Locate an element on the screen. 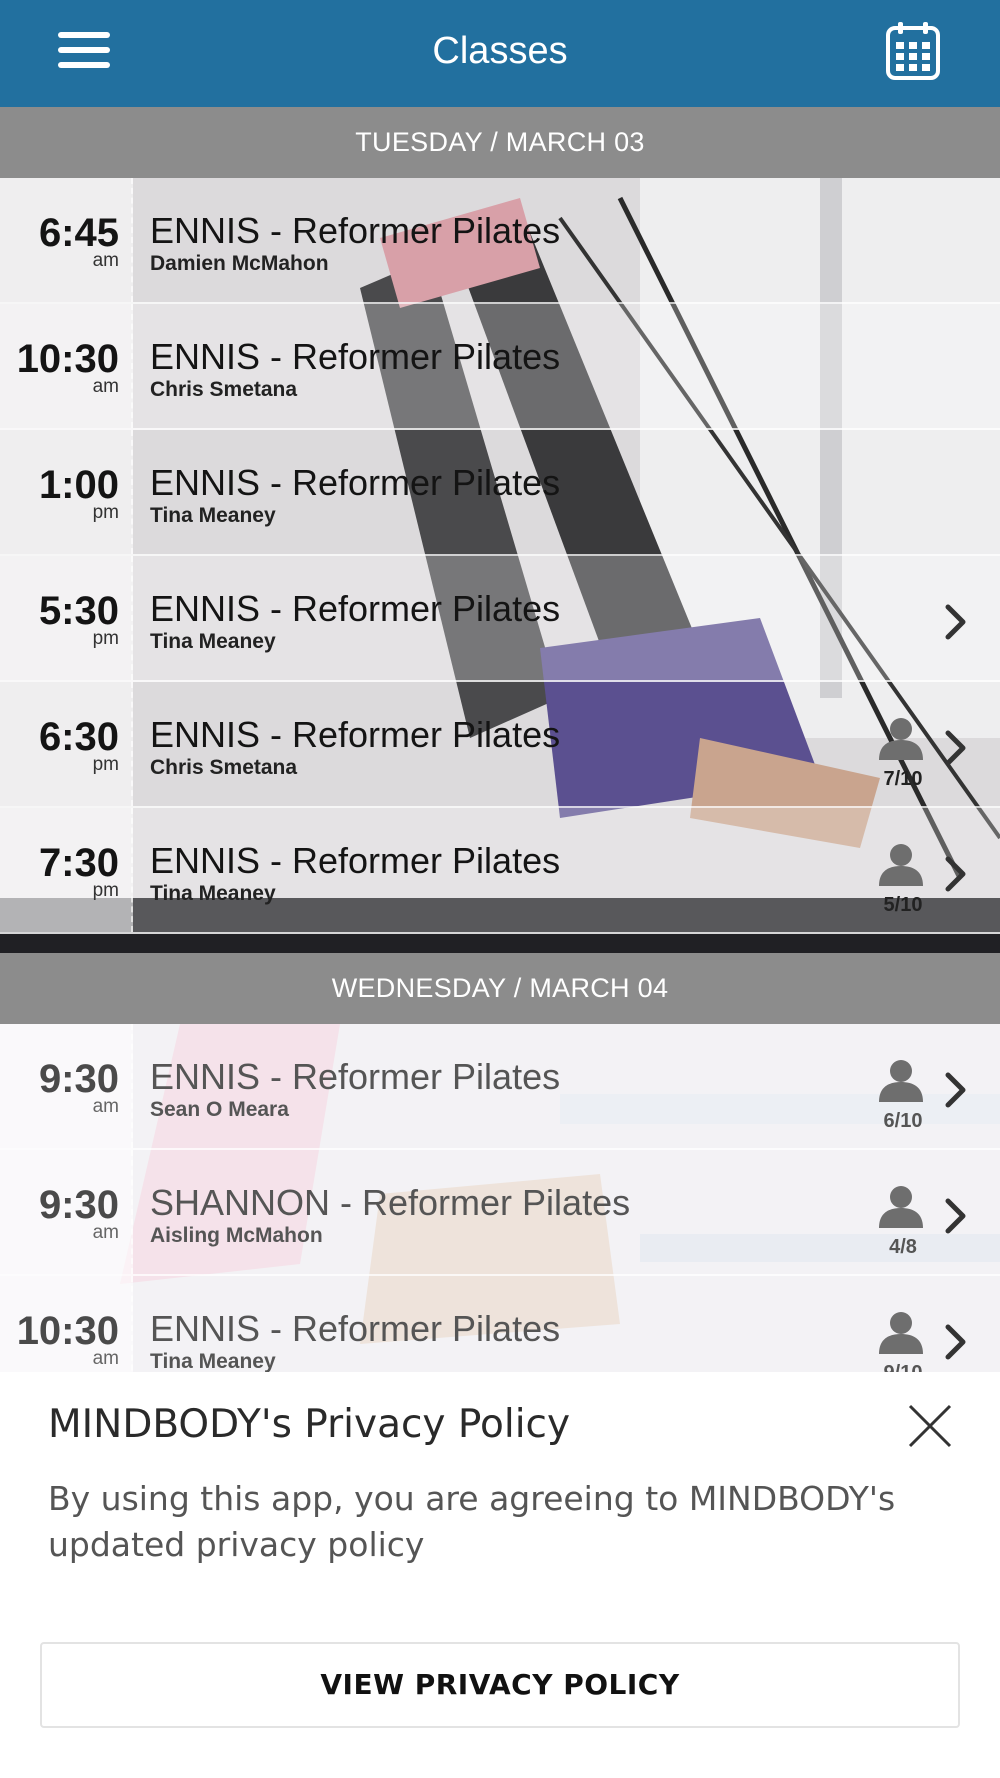  spots-count: 5/10 is located at coordinates (903, 905).